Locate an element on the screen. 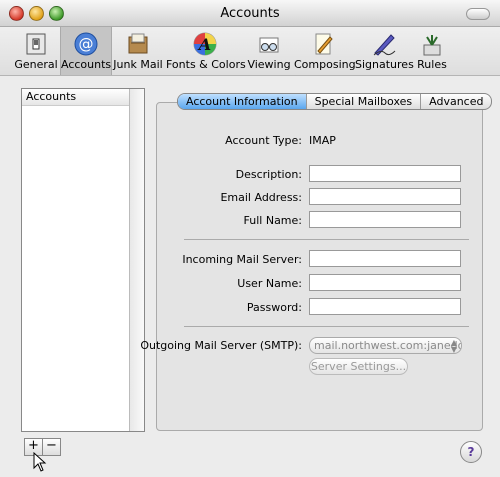 The width and height of the screenshot is (500, 477). accounts-list-header: Accounts is located at coordinates (83, 97).